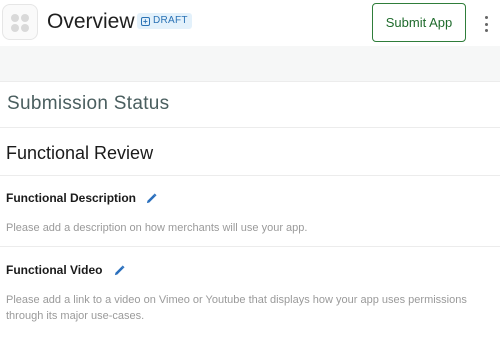  What do you see at coordinates (80, 153) in the screenshot?
I see `functional-review-heading: Functional Review` at bounding box center [80, 153].